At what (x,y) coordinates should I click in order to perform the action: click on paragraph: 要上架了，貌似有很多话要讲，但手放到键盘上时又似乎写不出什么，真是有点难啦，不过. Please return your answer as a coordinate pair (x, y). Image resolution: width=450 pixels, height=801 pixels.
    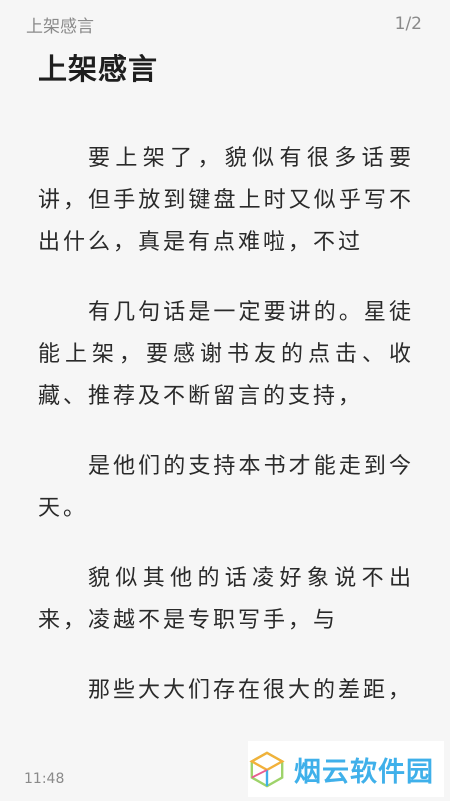
    Looking at the image, I should click on (226, 200).